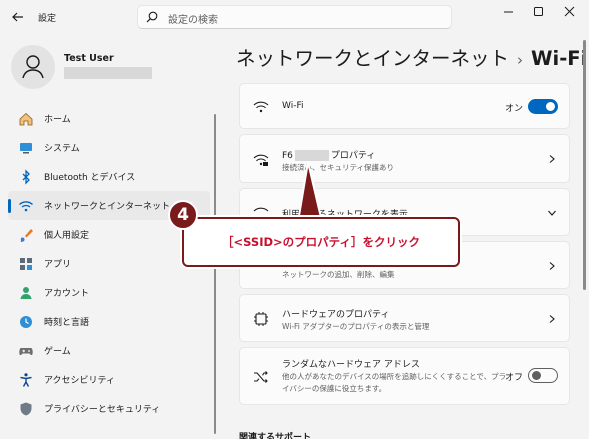 The width and height of the screenshot is (589, 439). What do you see at coordinates (261, 319) in the screenshot?
I see `chip-icon` at bounding box center [261, 319].